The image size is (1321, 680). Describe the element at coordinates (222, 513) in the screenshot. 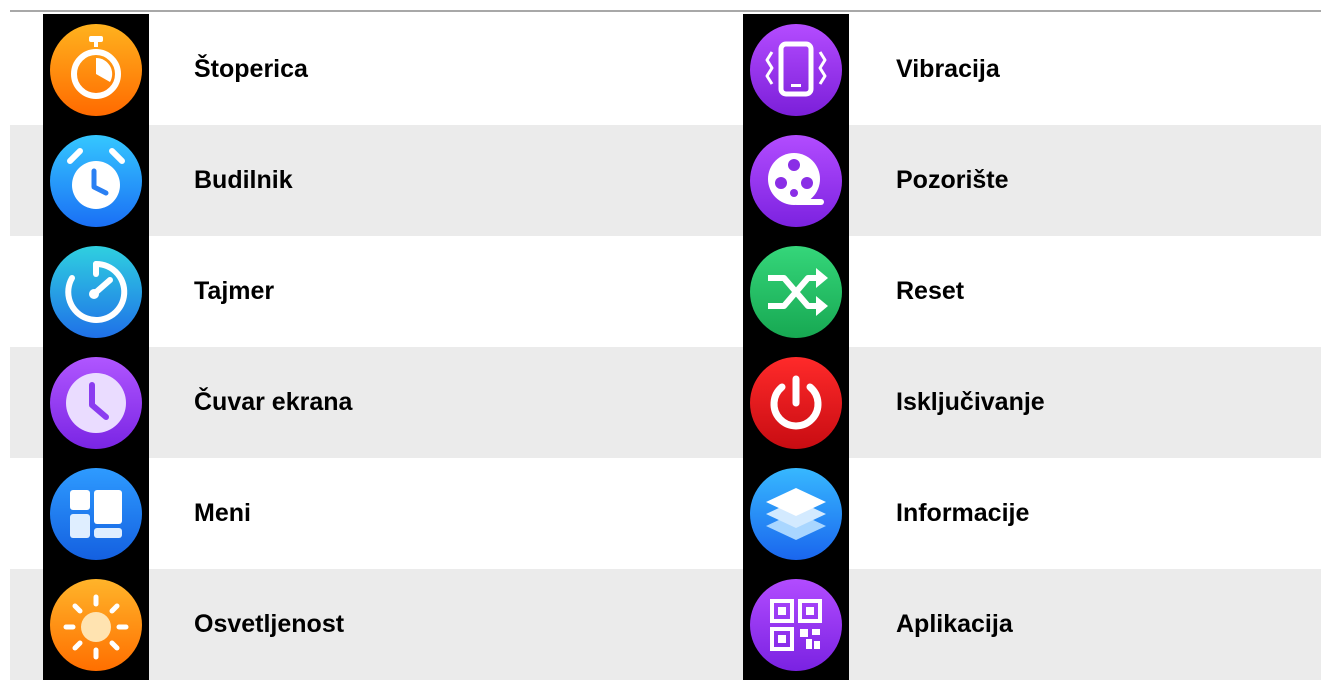

I see `item-label: Meni` at that location.